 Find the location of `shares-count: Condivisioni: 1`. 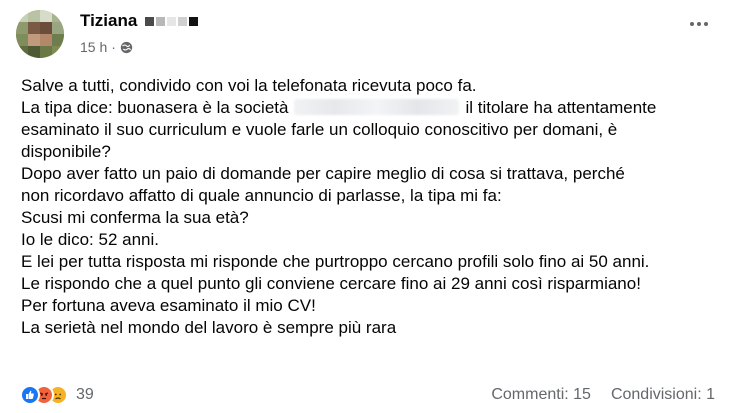

shares-count: Condivisioni: 1 is located at coordinates (663, 395).